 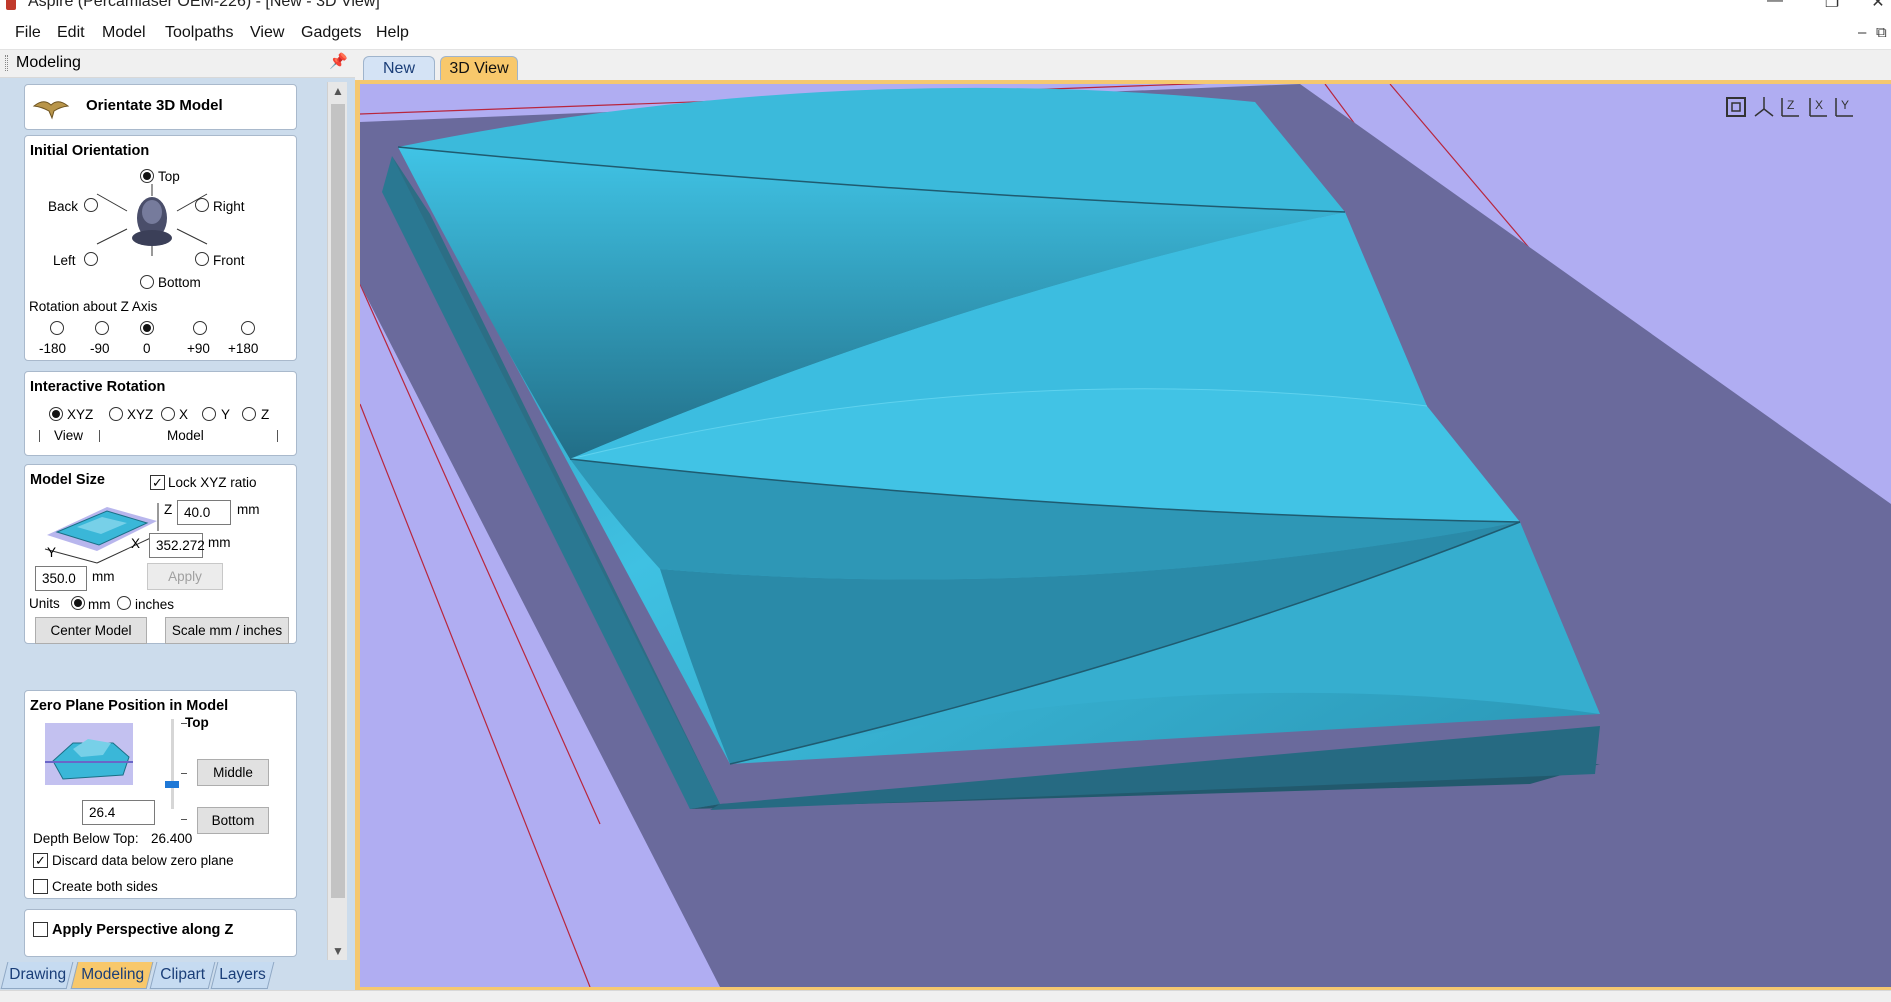 I want to click on status-bar, so click(x=945, y=996).